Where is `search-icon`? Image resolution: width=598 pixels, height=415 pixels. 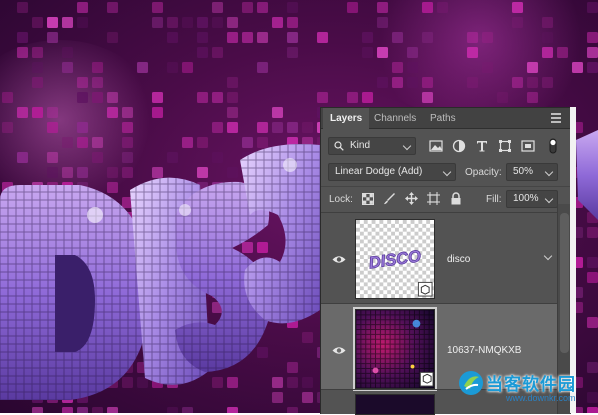 search-icon is located at coordinates (339, 146).